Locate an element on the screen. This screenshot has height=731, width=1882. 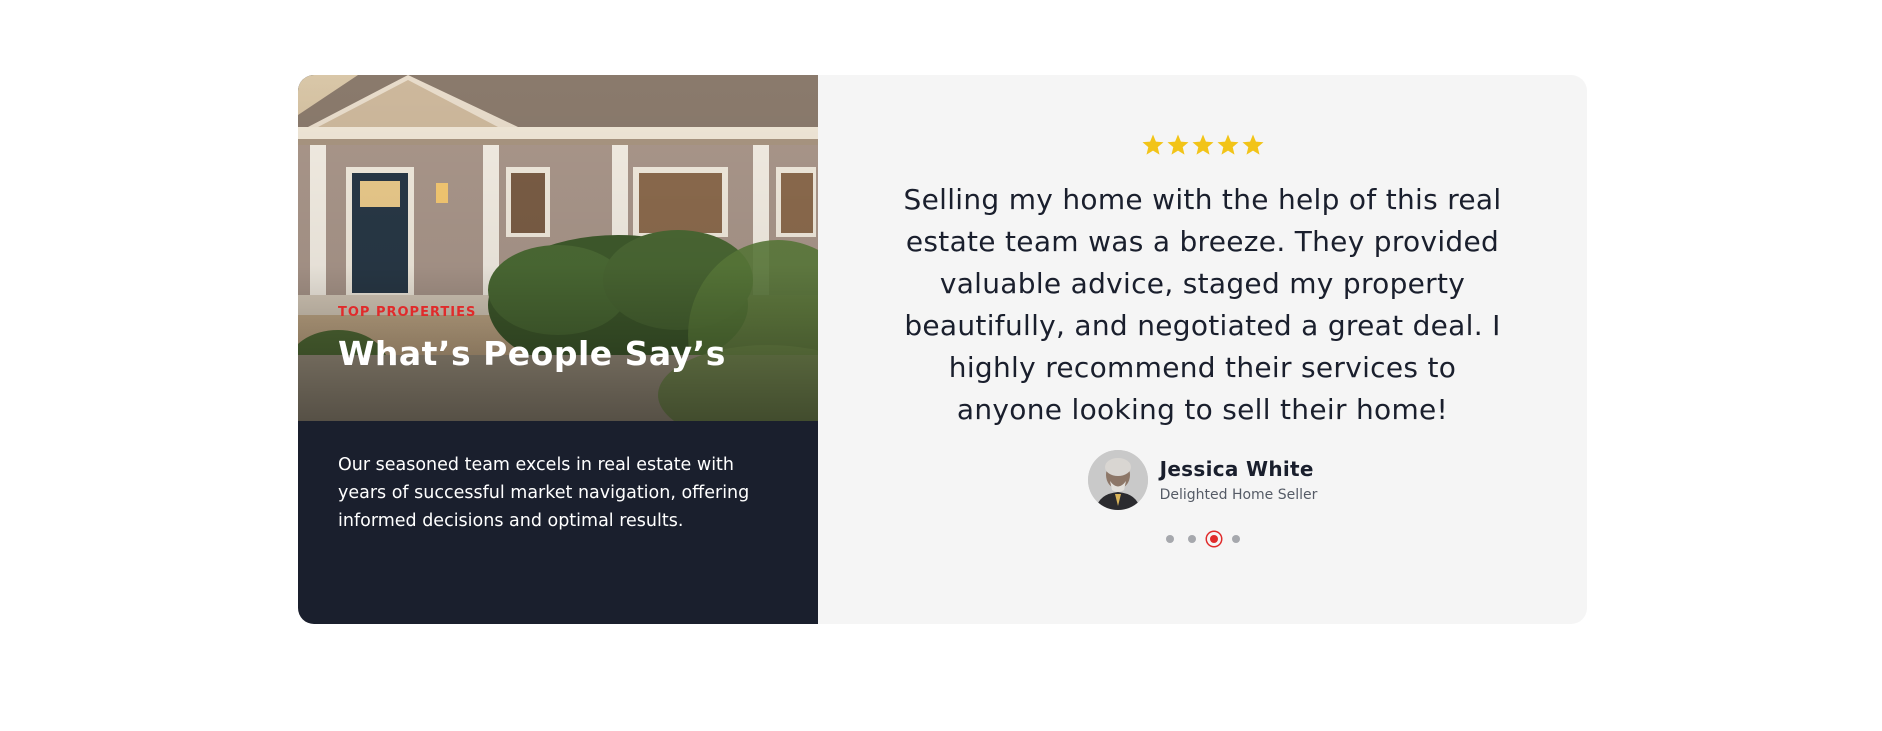
photo-caption: Top Properties What’s People Say’s is located at coordinates (532, 339).